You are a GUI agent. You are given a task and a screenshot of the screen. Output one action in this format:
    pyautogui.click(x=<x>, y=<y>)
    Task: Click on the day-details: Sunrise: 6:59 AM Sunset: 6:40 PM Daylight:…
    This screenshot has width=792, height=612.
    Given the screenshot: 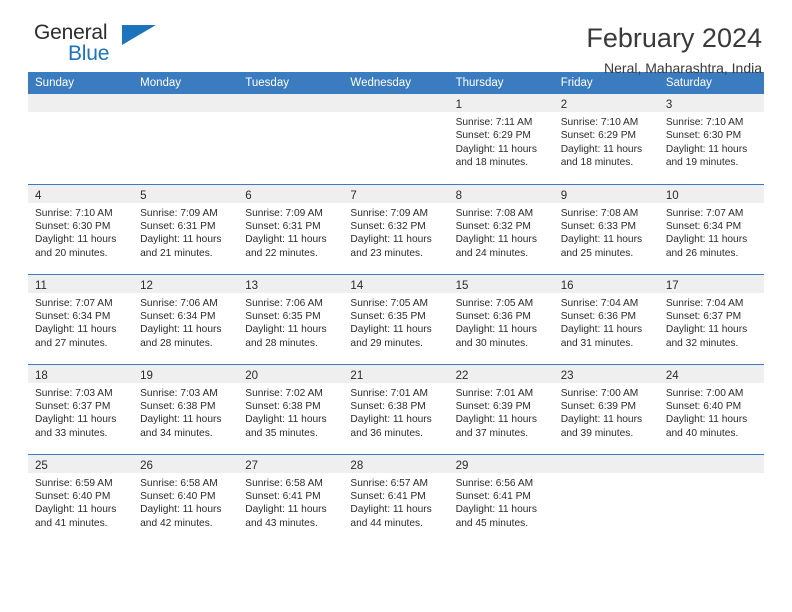 What is the action you would take?
    pyautogui.click(x=80, y=502)
    